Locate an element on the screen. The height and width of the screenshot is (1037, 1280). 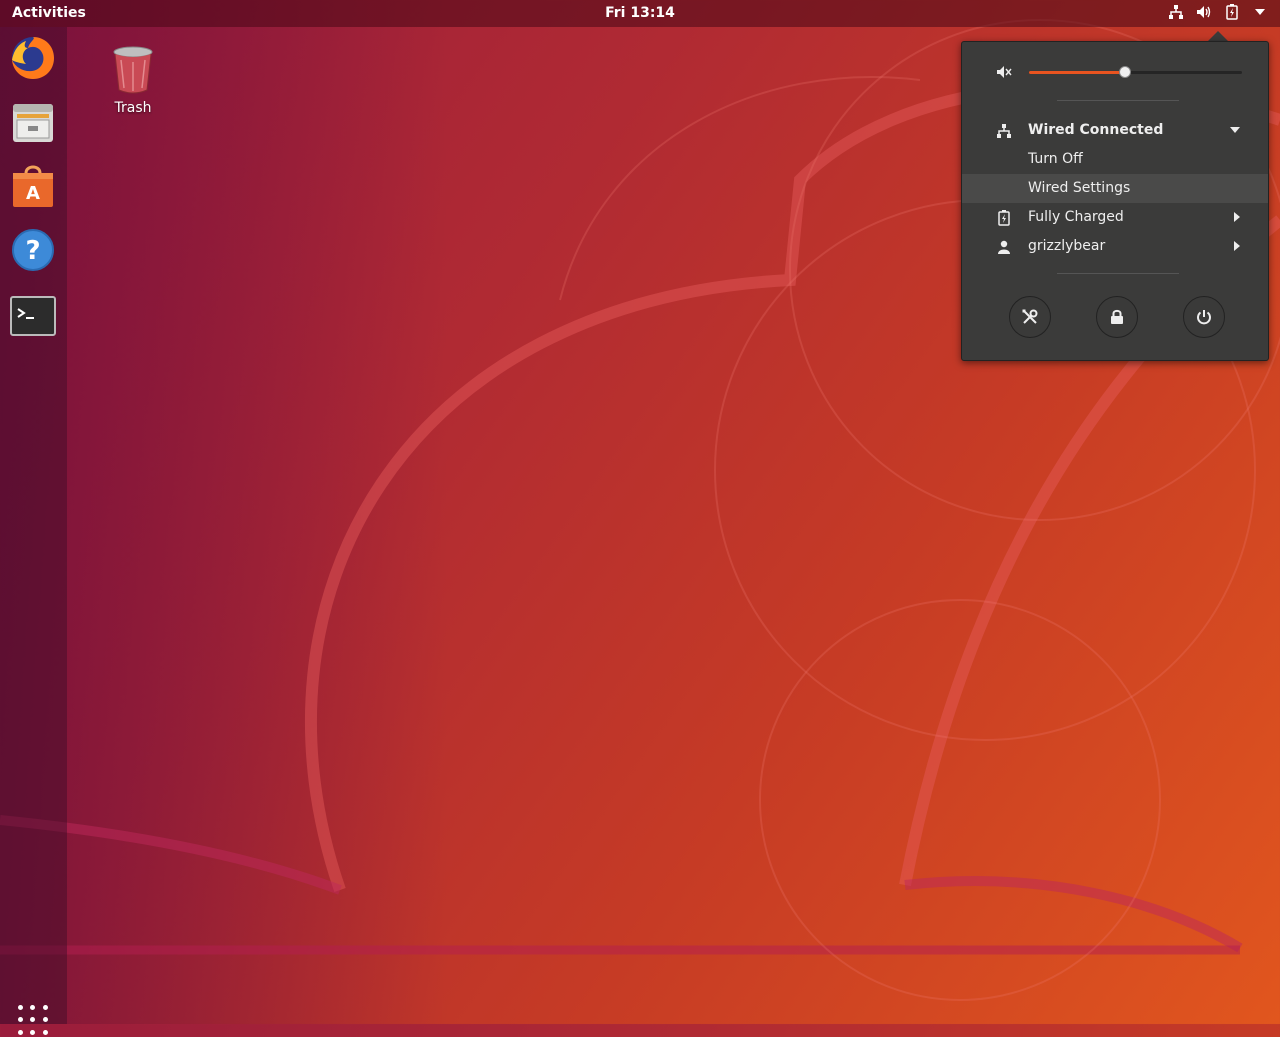
clock: Fri 13:14 is located at coordinates (640, 13).